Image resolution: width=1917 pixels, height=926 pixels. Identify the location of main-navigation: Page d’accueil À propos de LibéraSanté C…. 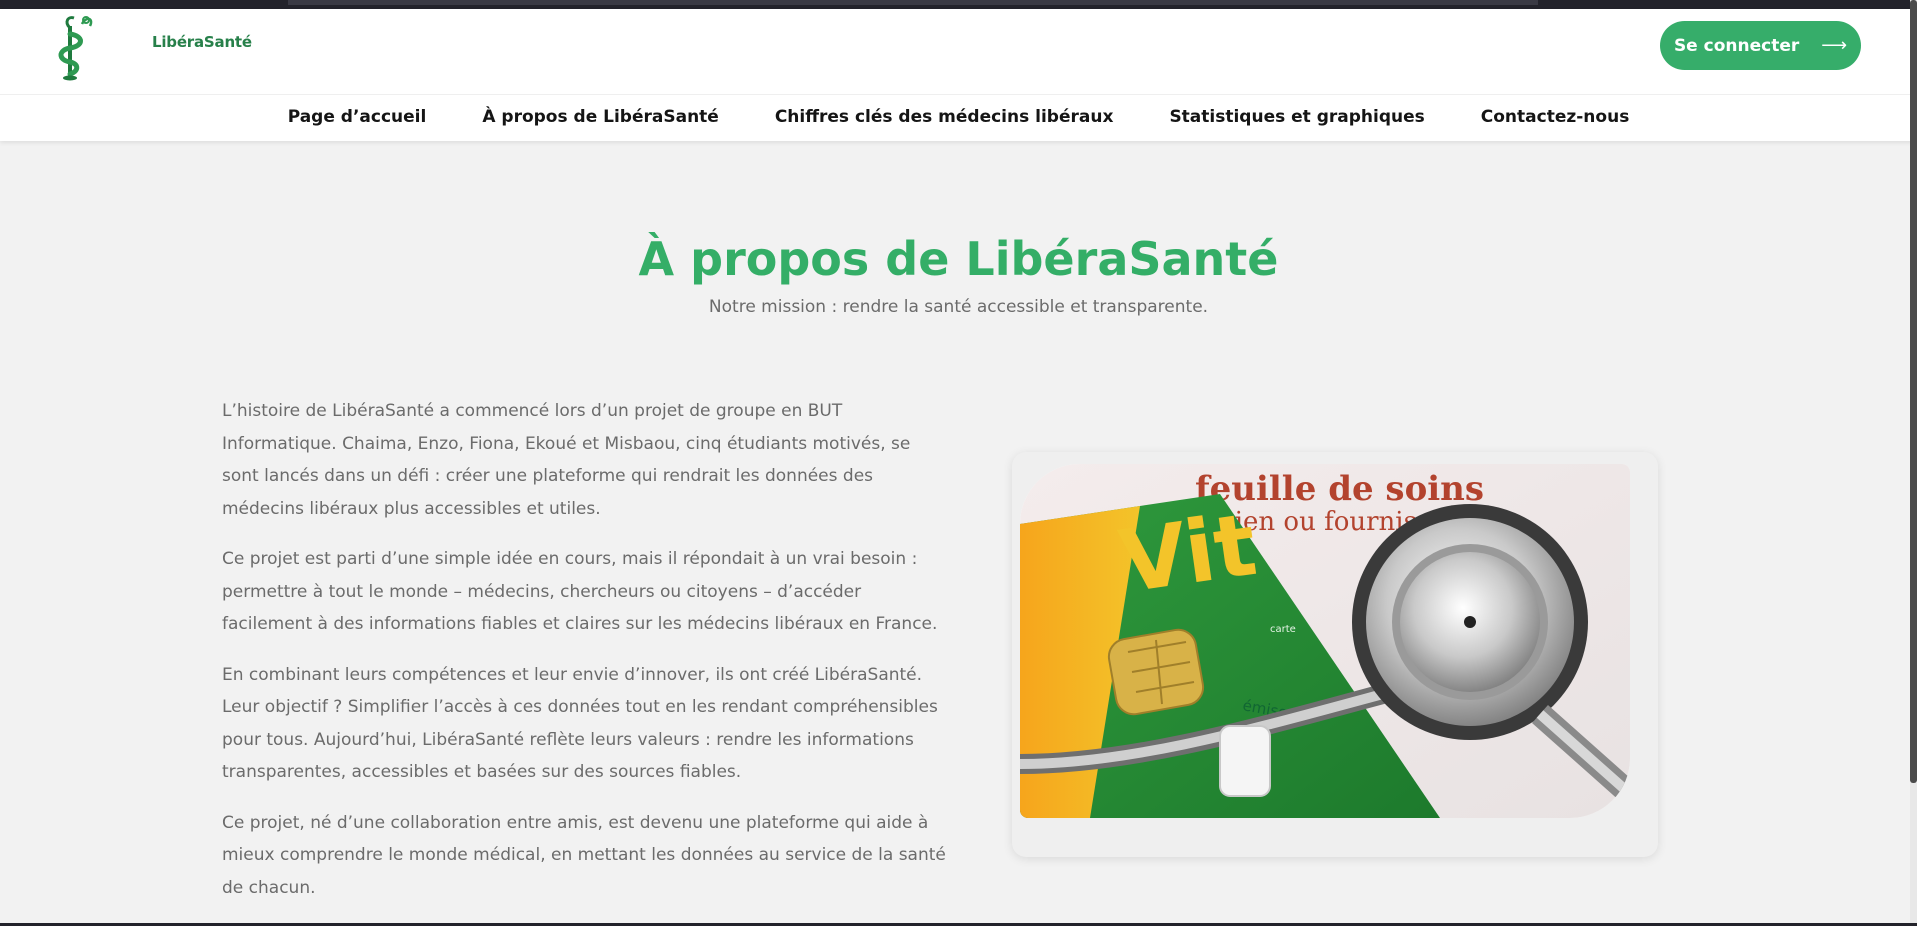
(958, 117).